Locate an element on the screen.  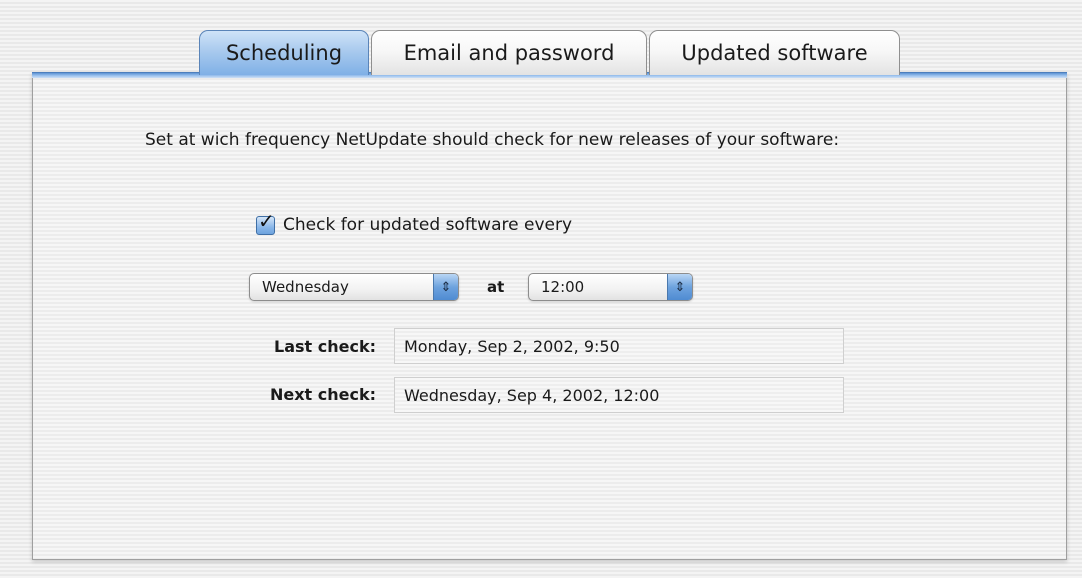
last-check-label: Last check: is located at coordinates (325, 346).